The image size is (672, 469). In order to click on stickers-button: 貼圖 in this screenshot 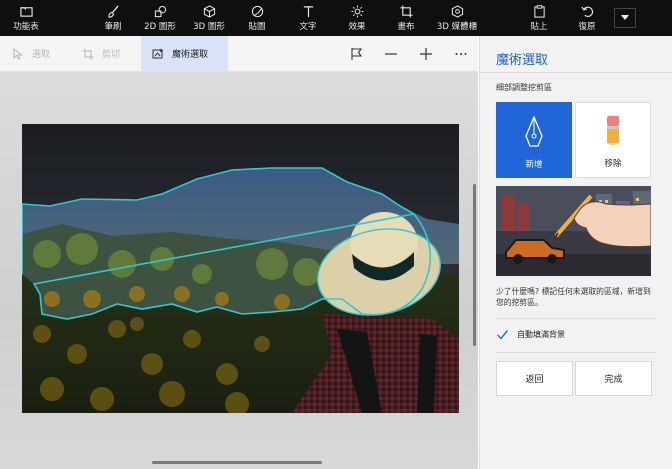, I will do `click(257, 18)`.